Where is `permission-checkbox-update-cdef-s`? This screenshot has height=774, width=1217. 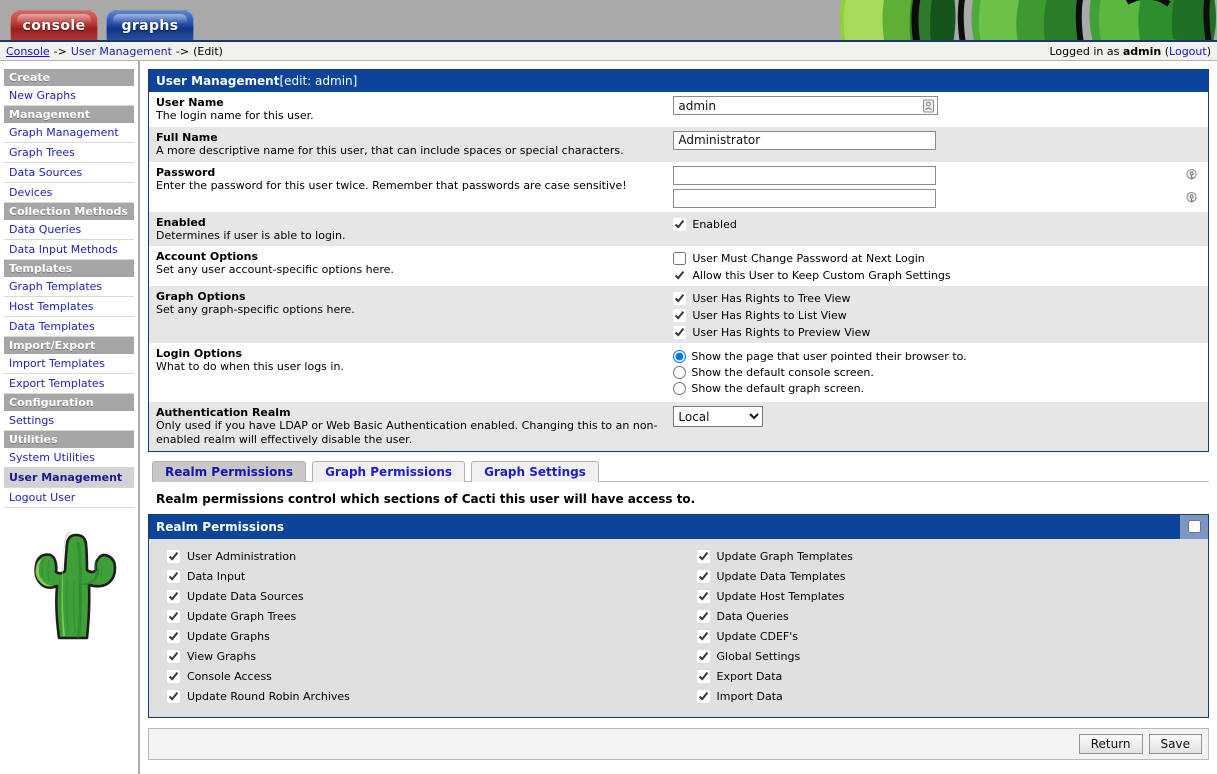
permission-checkbox-update-cdef-s is located at coordinates (703, 637).